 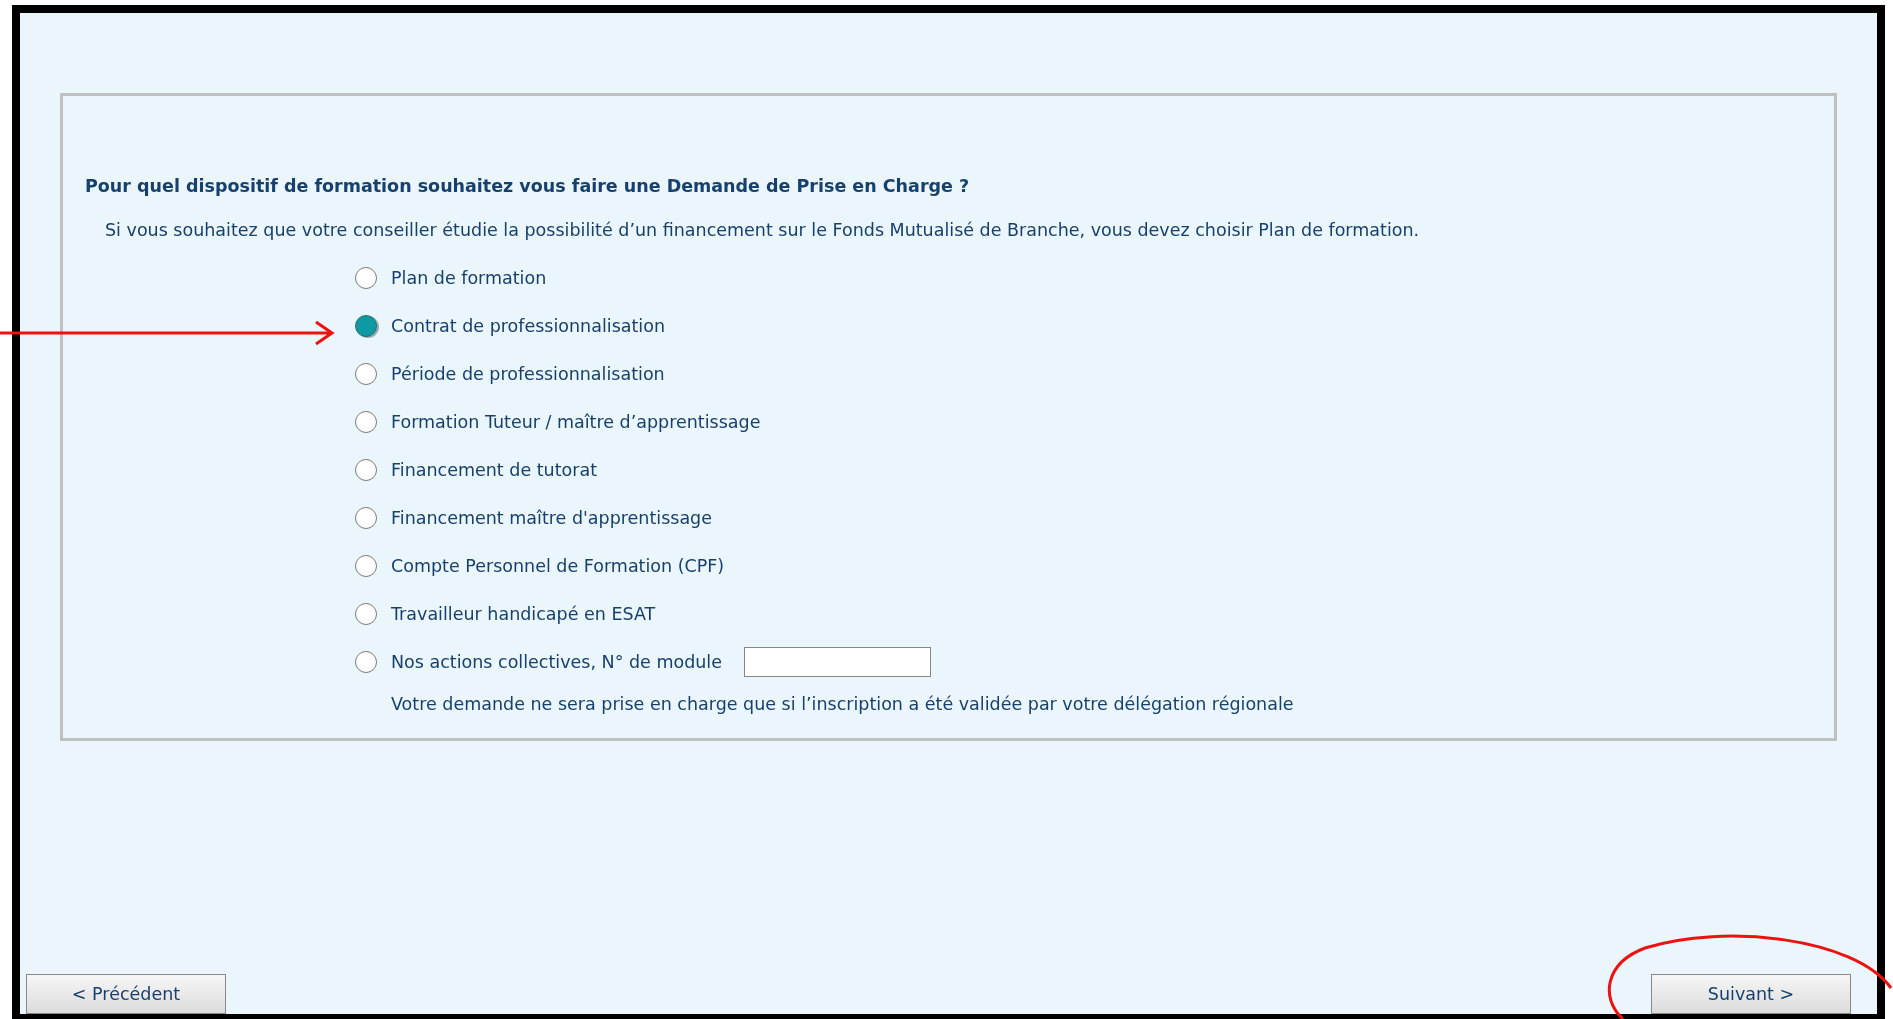 I want to click on previous-button: < Précédent, so click(x=126, y=994).